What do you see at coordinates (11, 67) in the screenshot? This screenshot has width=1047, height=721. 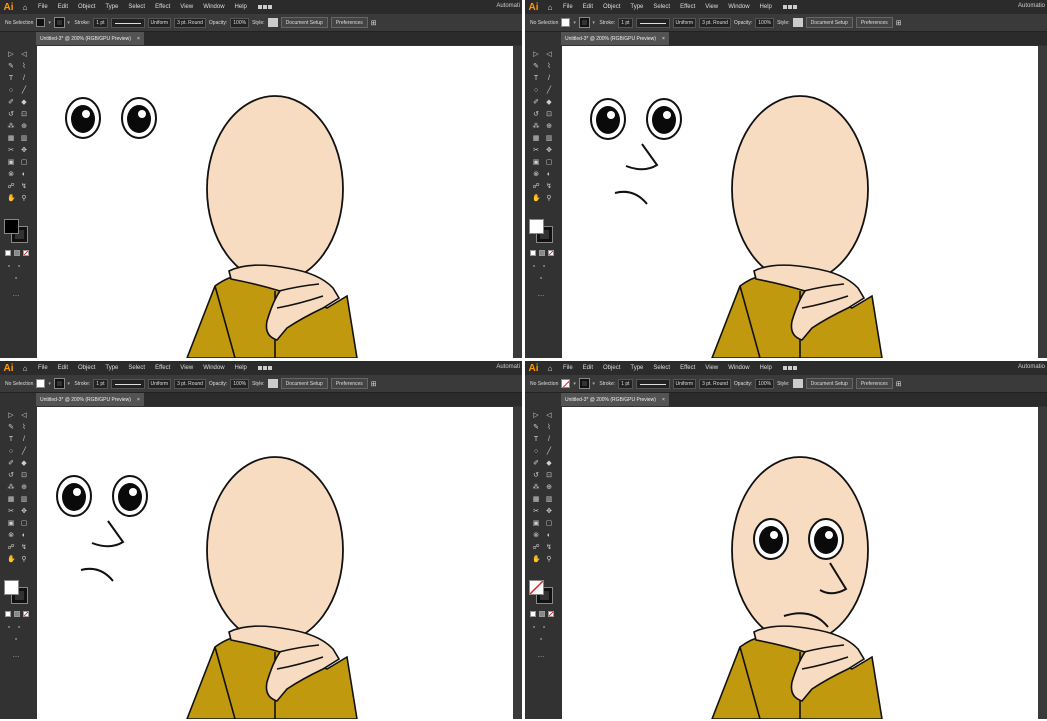 I see `tool-icon: ✎` at bounding box center [11, 67].